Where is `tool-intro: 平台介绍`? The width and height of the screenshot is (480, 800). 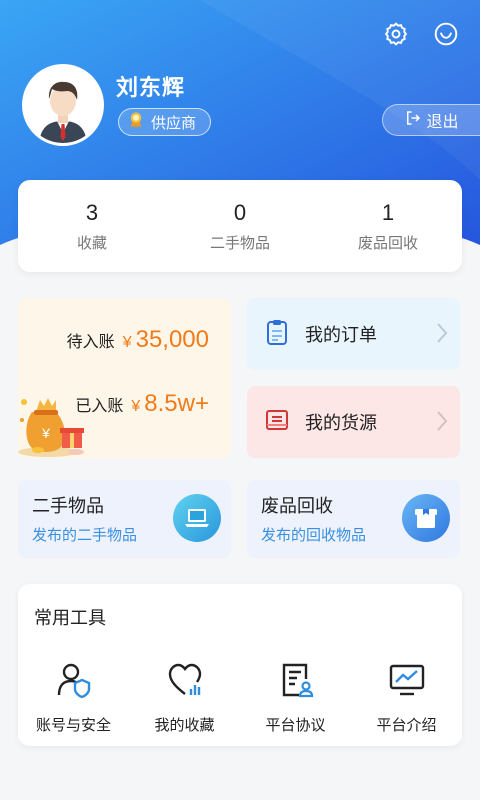
tool-intro: 平台介绍 is located at coordinates (406, 697).